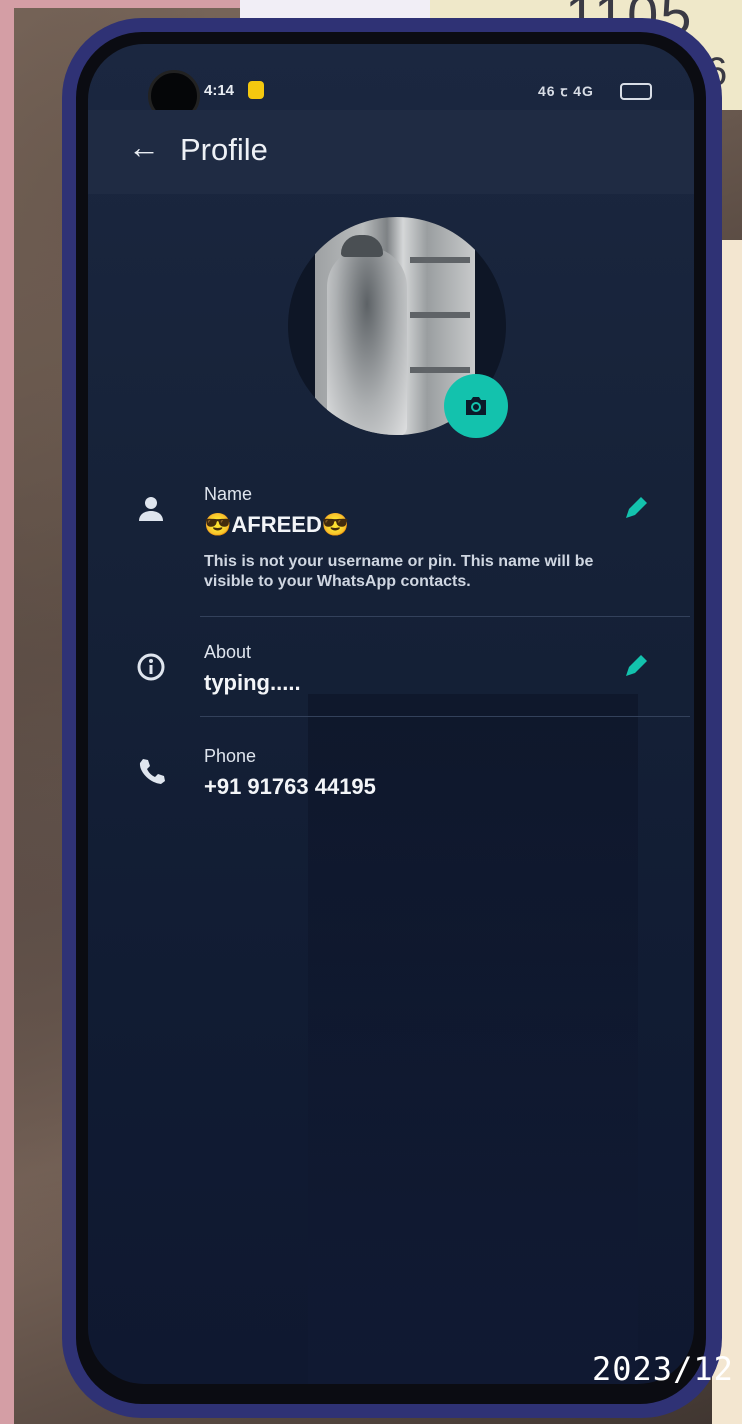 The height and width of the screenshot is (1424, 742). I want to click on status-time: 4:14, so click(219, 90).